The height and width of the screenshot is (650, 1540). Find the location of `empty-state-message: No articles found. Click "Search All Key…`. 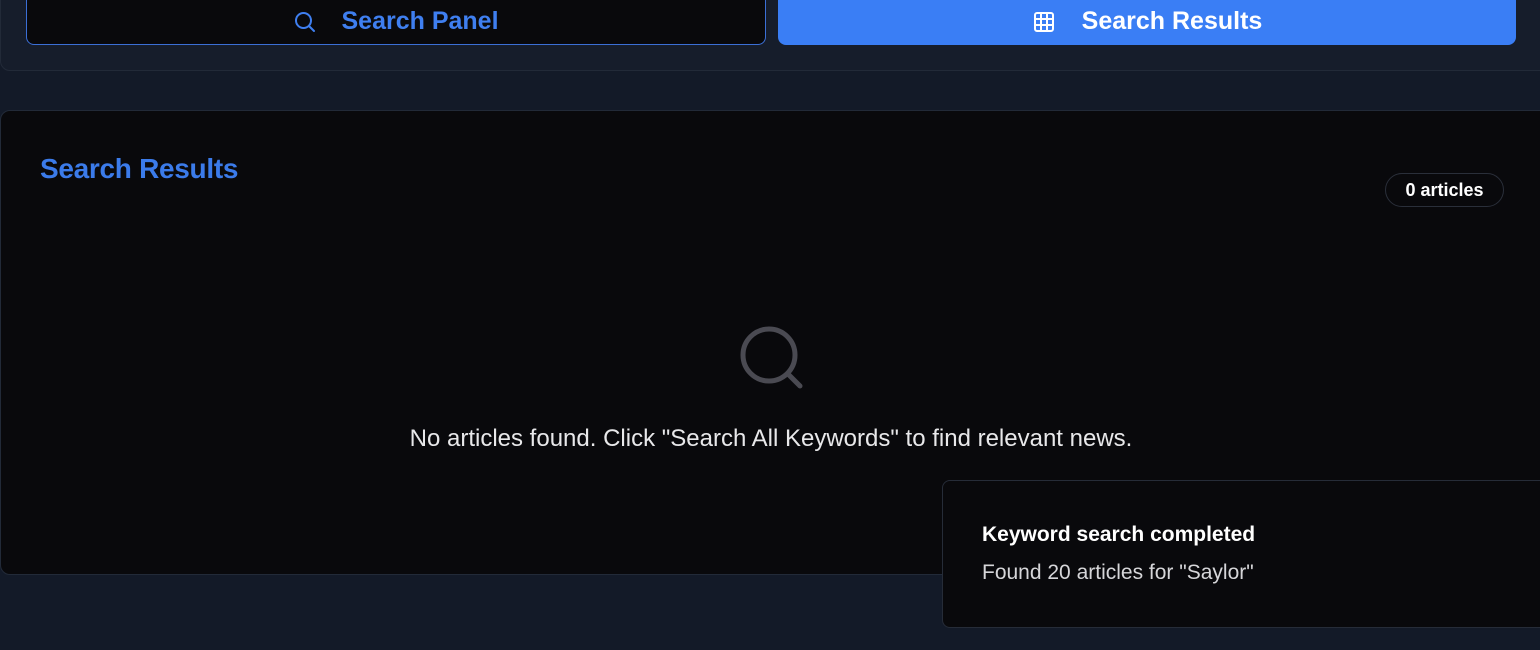

empty-state-message: No articles found. Click "Search All Key… is located at coordinates (771, 438).